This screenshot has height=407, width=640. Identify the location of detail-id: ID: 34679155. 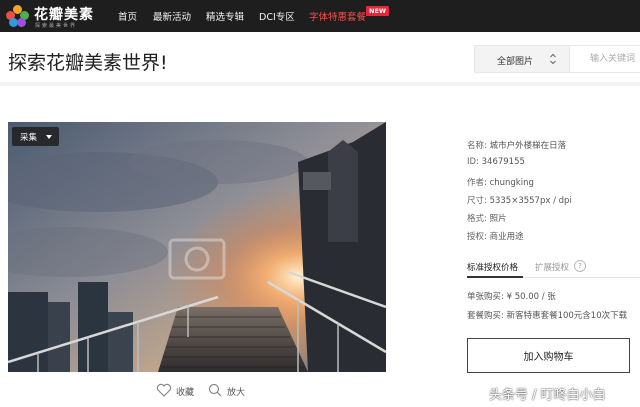
(496, 162).